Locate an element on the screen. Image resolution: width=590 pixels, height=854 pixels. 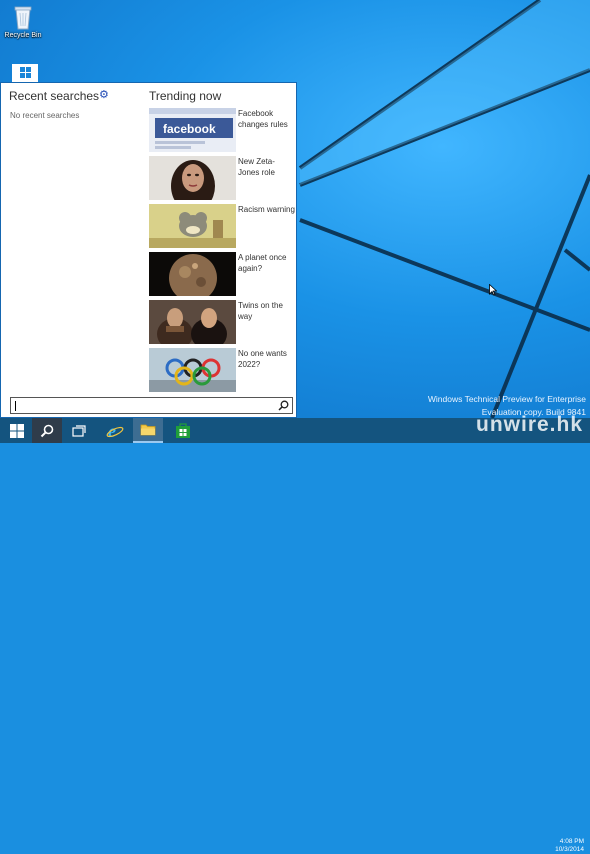
taskbar-search-button is located at coordinates (47, 430).